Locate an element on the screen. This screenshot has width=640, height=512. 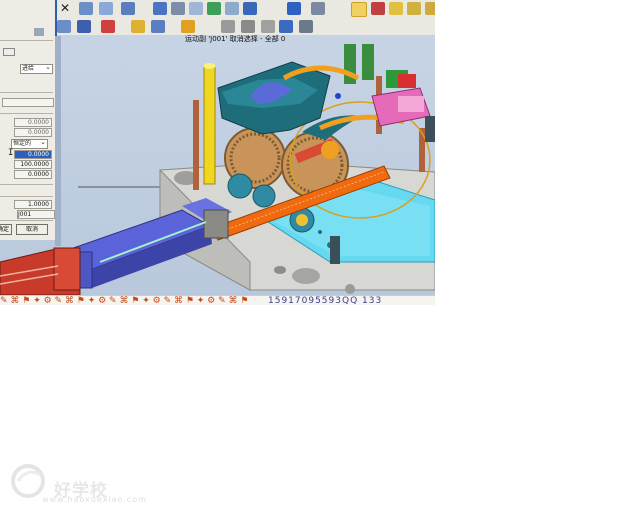
close-icon: ✕ is located at coordinates (65, 8).